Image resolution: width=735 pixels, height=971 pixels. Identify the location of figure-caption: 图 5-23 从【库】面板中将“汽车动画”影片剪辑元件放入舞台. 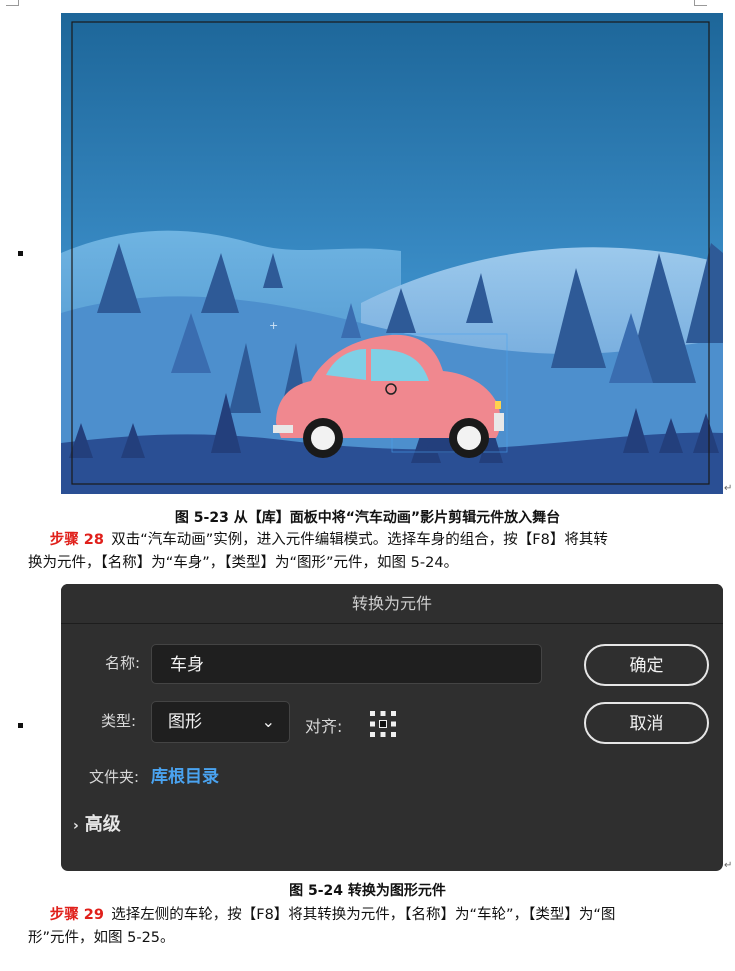
(367, 518).